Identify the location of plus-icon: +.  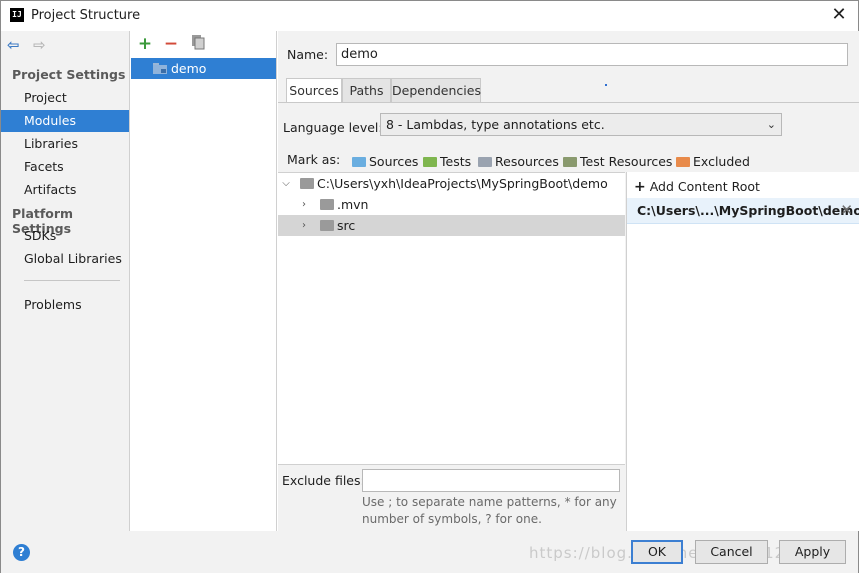
(640, 187).